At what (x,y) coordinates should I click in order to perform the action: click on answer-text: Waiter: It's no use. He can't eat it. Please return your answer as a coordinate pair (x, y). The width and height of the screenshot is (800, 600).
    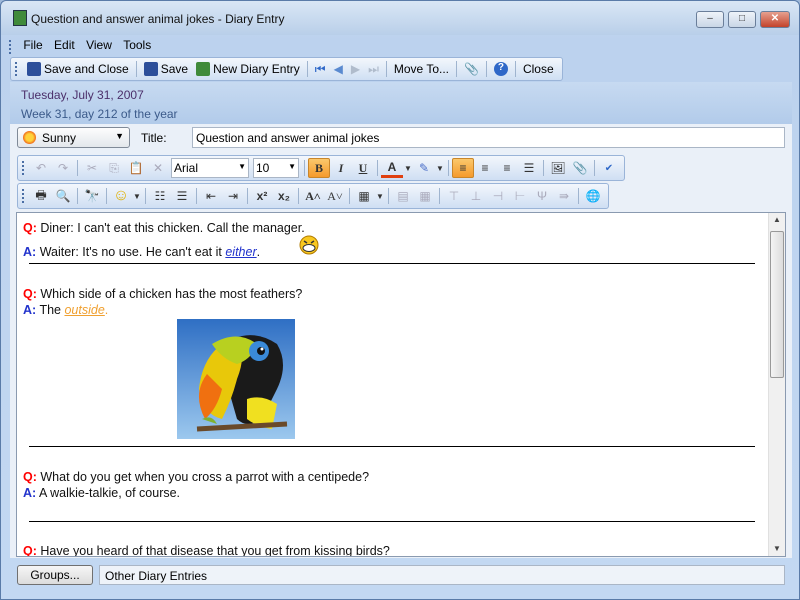
    Looking at the image, I should click on (130, 252).